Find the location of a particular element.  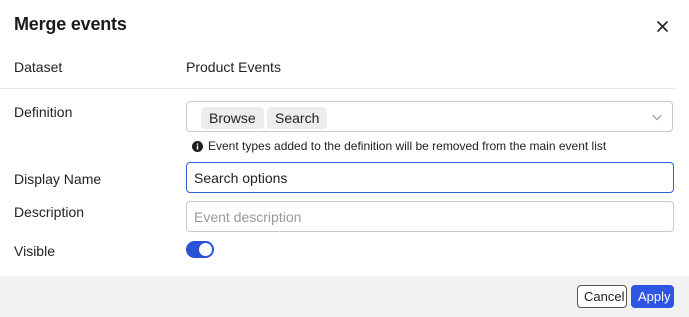

dialog-title: Merge events is located at coordinates (70, 24).